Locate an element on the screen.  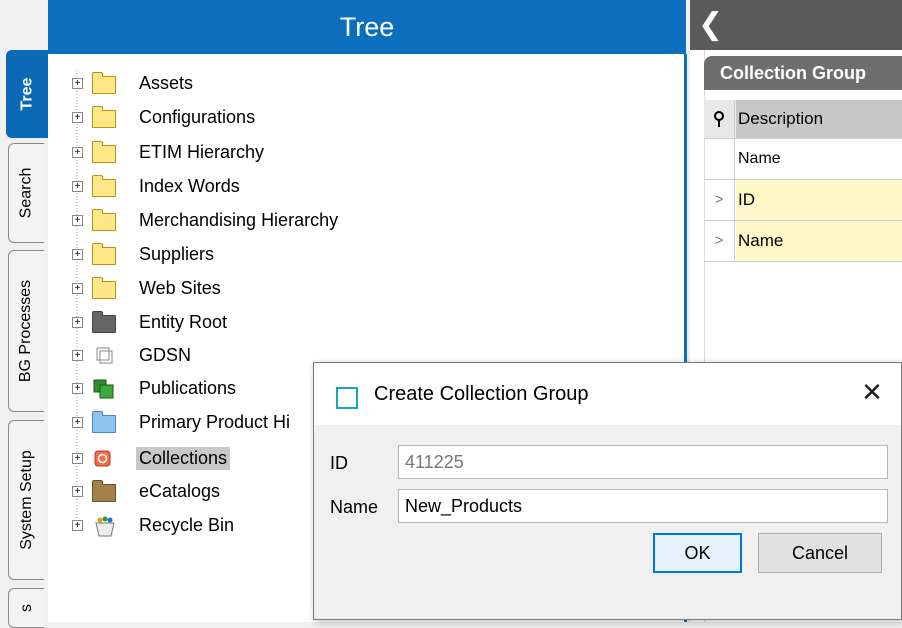
tree-node-label: Index Words is located at coordinates (189, 185).